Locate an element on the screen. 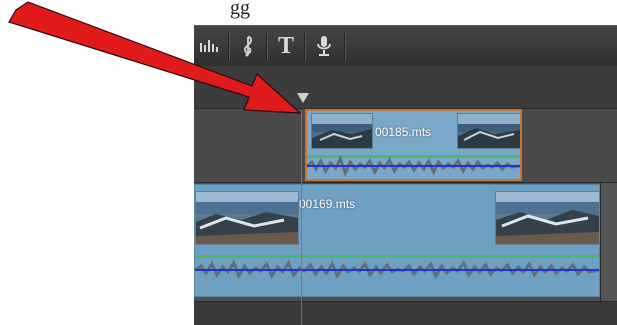 This screenshot has height=325, width=617. playhead-marker-icon is located at coordinates (303, 98).